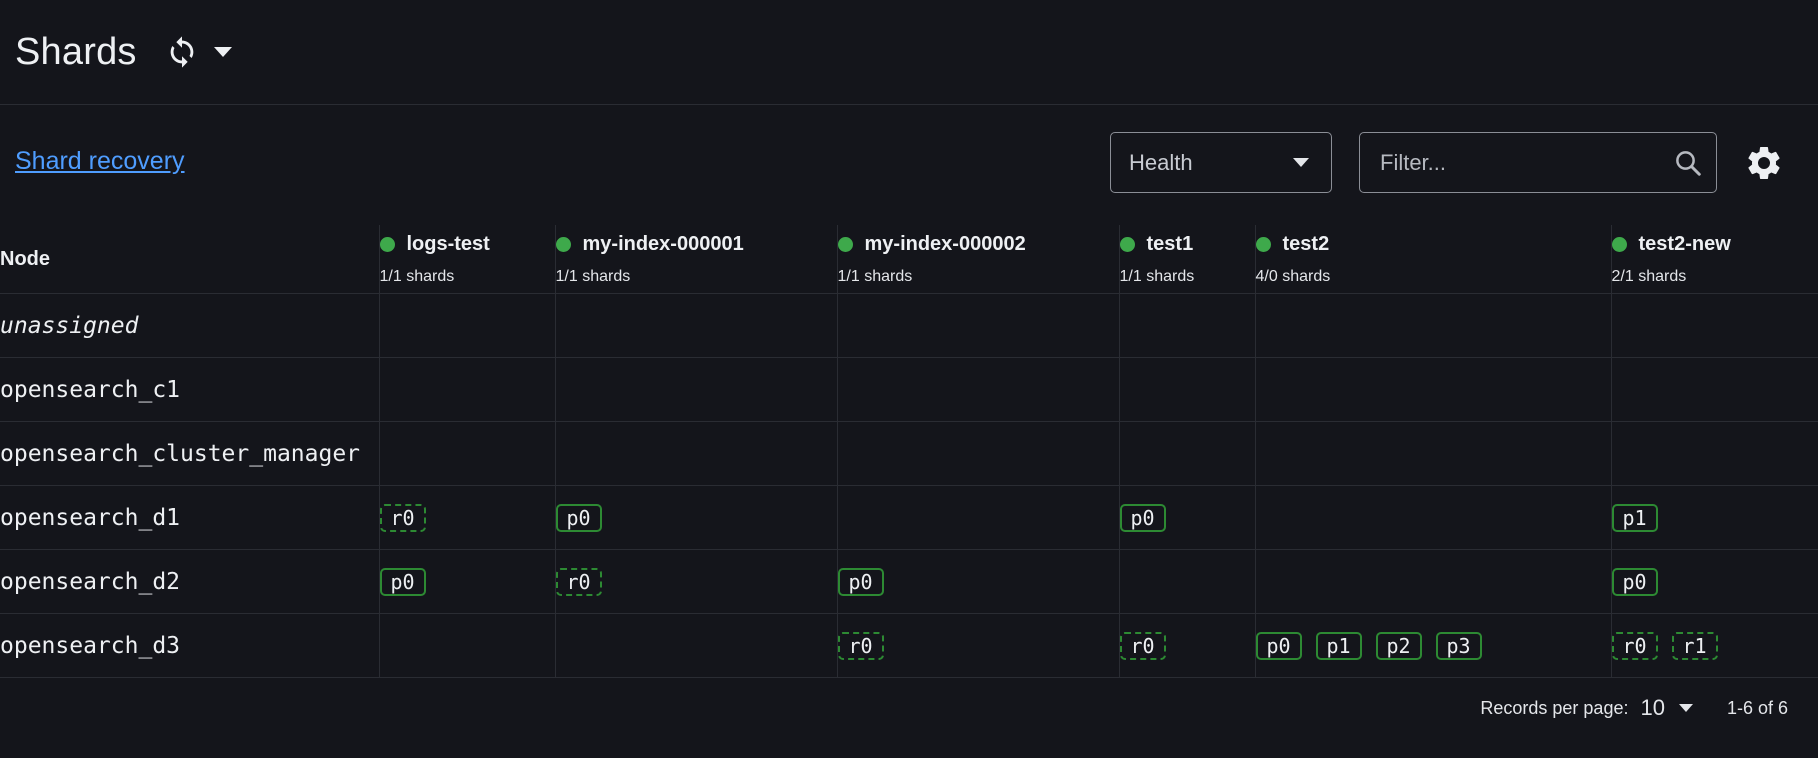 This screenshot has width=1818, height=758. Describe the element at coordinates (1694, 645) in the screenshot. I see `replica-shard-badge: r1` at that location.